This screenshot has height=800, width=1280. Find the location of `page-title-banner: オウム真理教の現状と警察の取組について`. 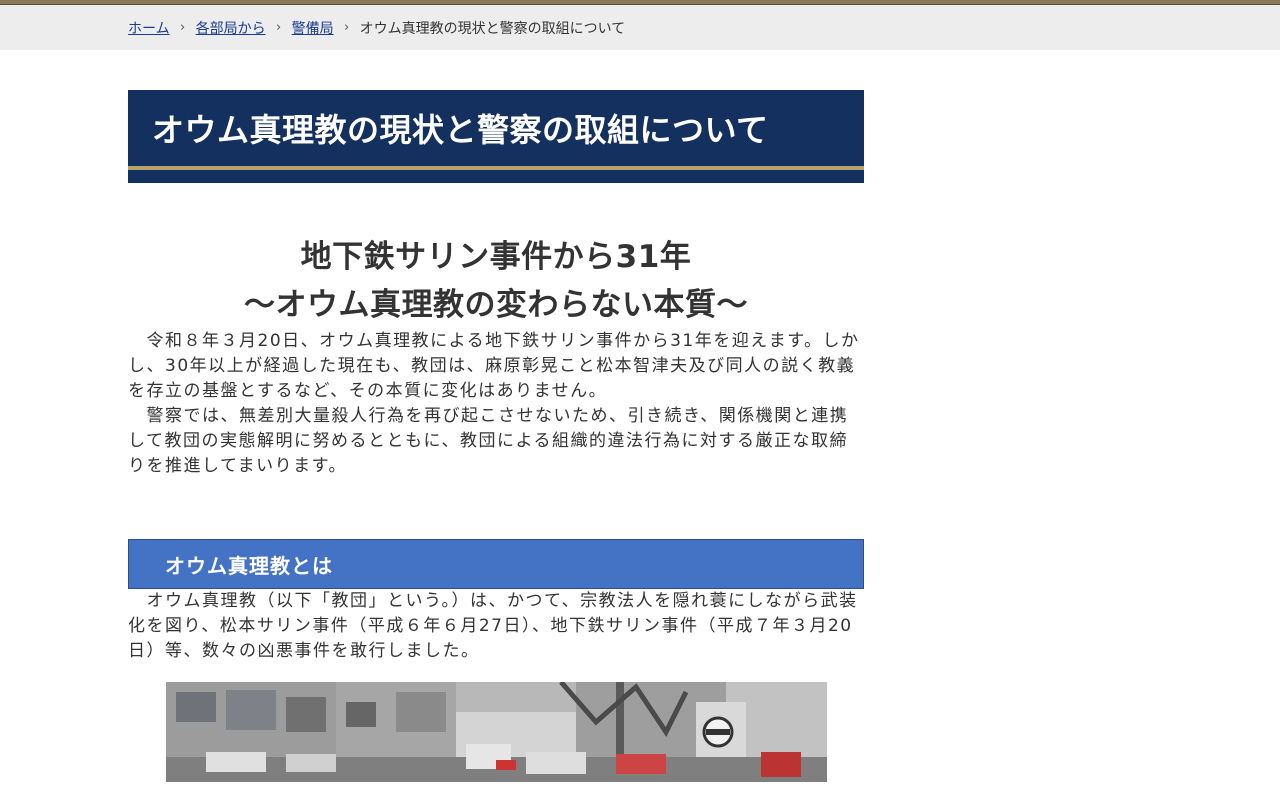

page-title-banner: オウム真理教の現状と警察の取組について is located at coordinates (496, 136).